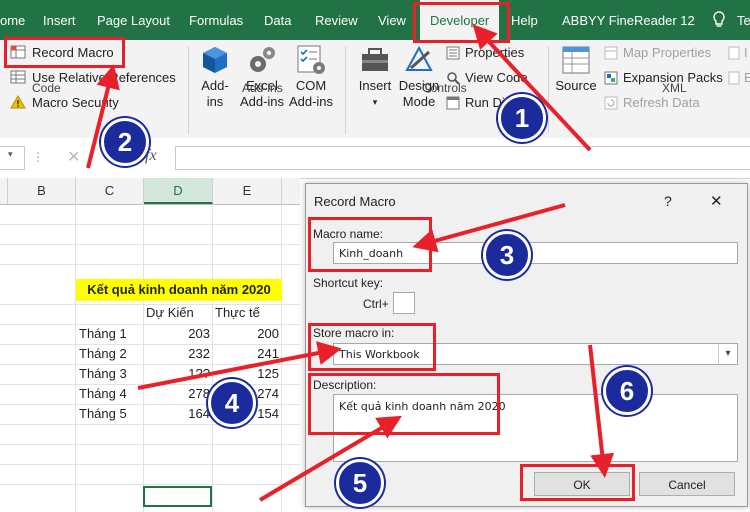 The image size is (750, 512). What do you see at coordinates (522, 118) in the screenshot?
I see `step-badge-1: 1` at bounding box center [522, 118].